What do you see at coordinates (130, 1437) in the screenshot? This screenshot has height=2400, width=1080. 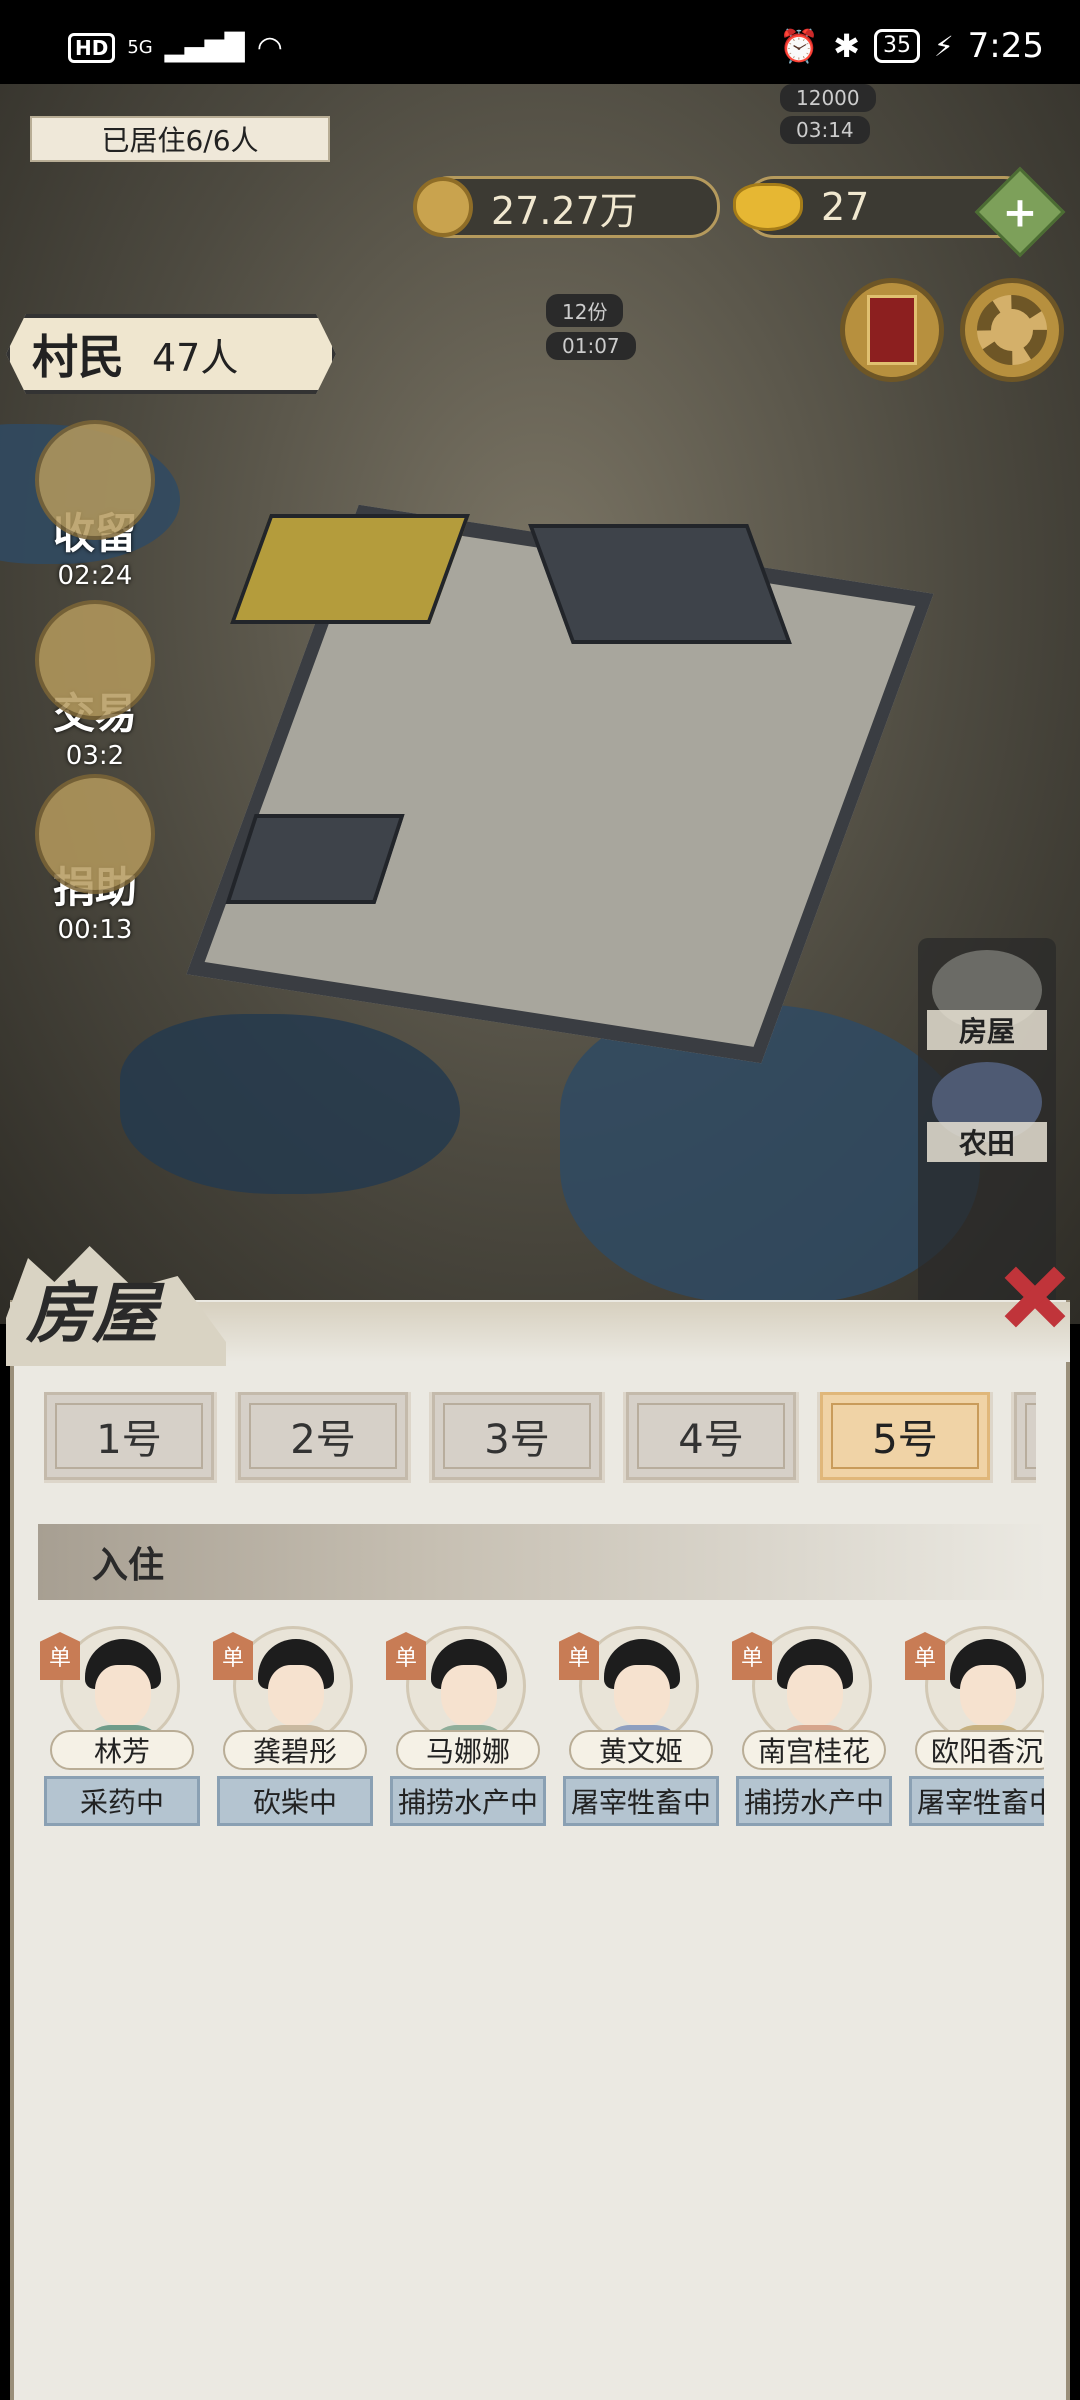 I see `tab-house-1: 1号` at bounding box center [130, 1437].